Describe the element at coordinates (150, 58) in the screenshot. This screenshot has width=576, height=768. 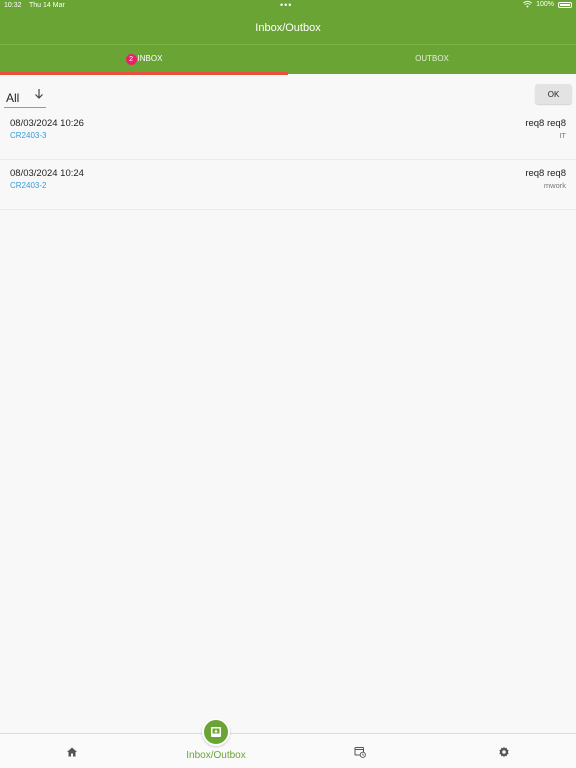
I see `tab-inbox-label: INBOX` at that location.